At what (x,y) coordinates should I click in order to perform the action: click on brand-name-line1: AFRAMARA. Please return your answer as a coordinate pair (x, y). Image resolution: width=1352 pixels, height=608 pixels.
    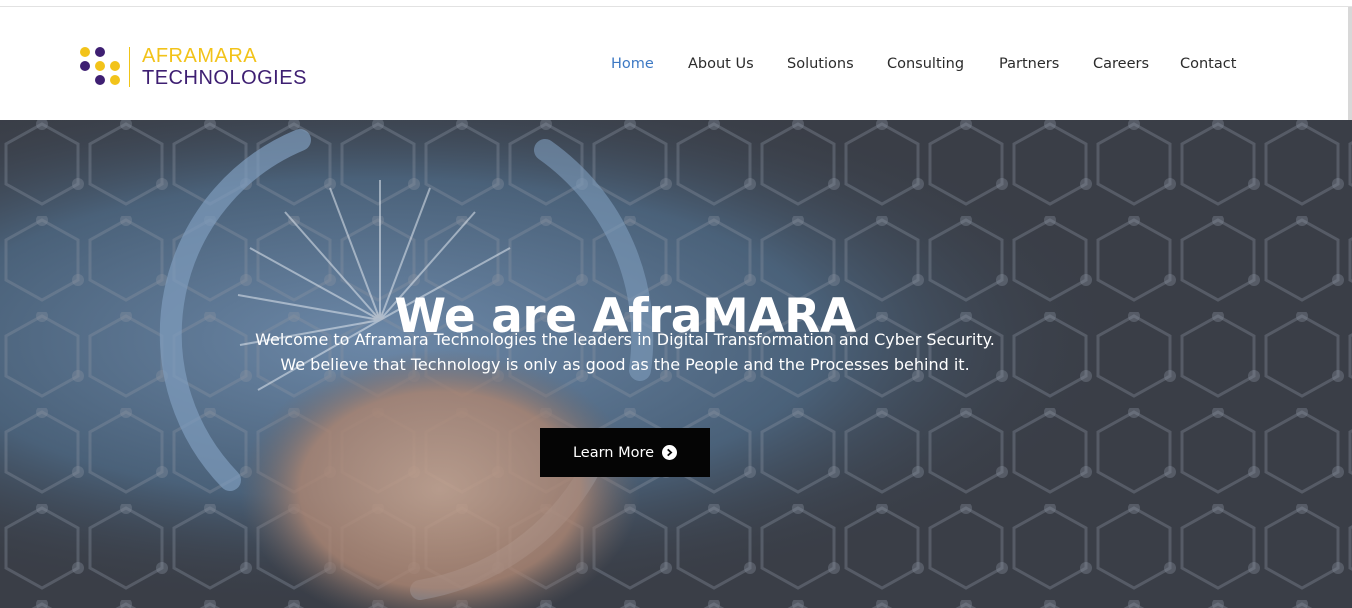
    Looking at the image, I should click on (200, 56).